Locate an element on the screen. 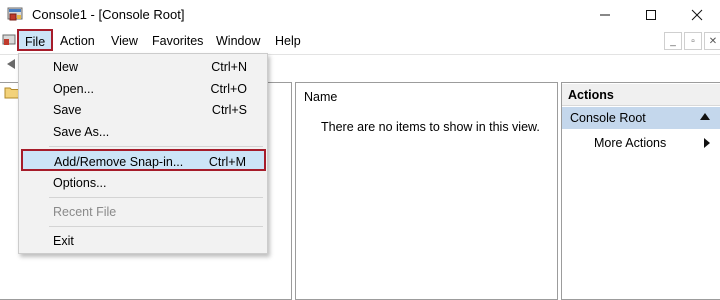  menu-action: Action is located at coordinates (77, 41).